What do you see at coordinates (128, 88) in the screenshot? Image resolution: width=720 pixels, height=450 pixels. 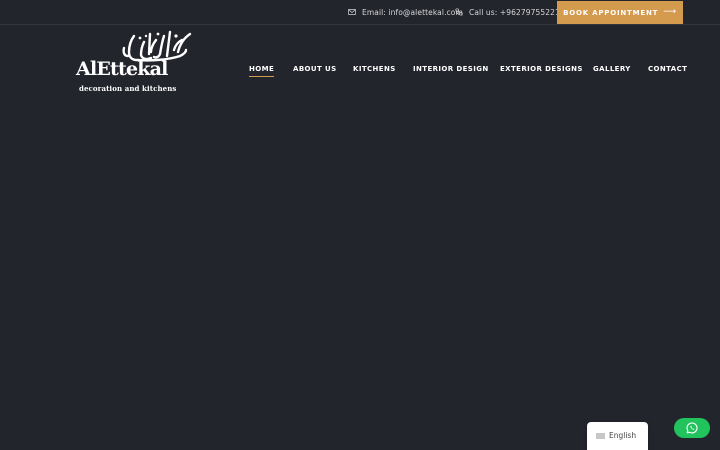 I see `logo-tagline: decoration and kitchens` at bounding box center [128, 88].